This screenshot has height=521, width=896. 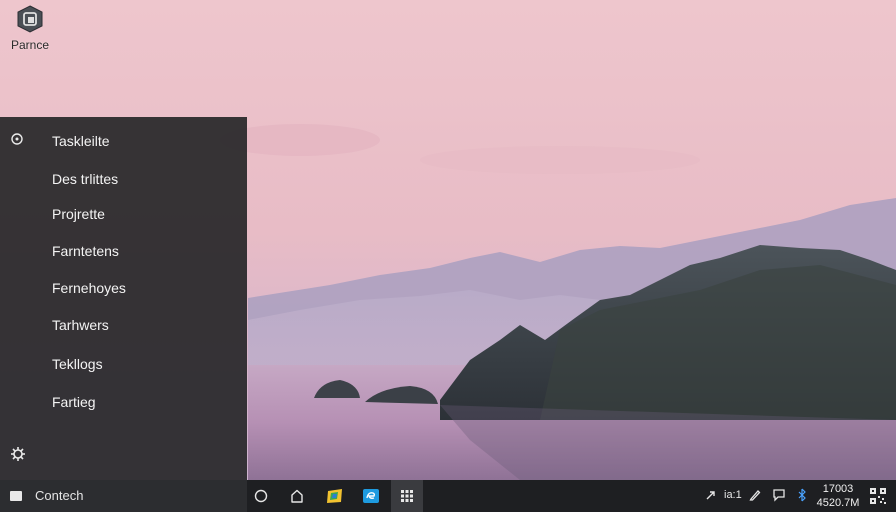 I want to click on search-label: Contech, so click(x=59, y=495).